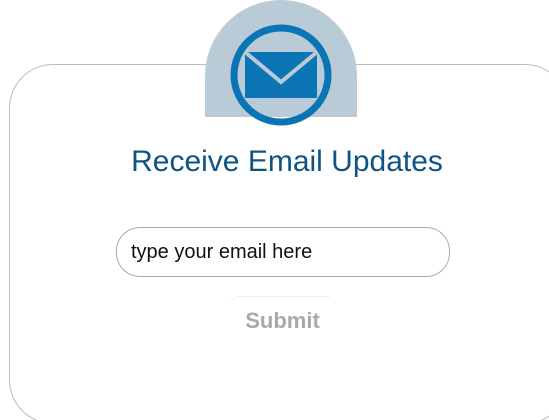 The height and width of the screenshot is (420, 549). Describe the element at coordinates (282, 320) in the screenshot. I see `submit-button: Submit` at that location.